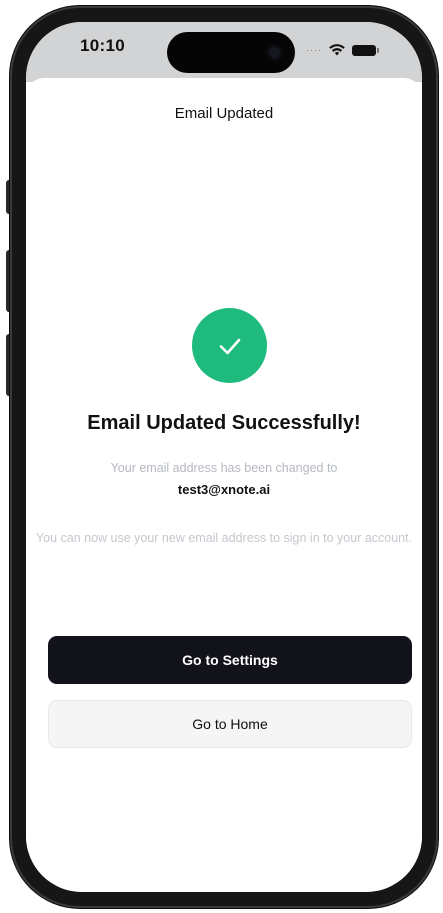  What do you see at coordinates (102, 45) in the screenshot?
I see `status-time: 10:10` at bounding box center [102, 45].